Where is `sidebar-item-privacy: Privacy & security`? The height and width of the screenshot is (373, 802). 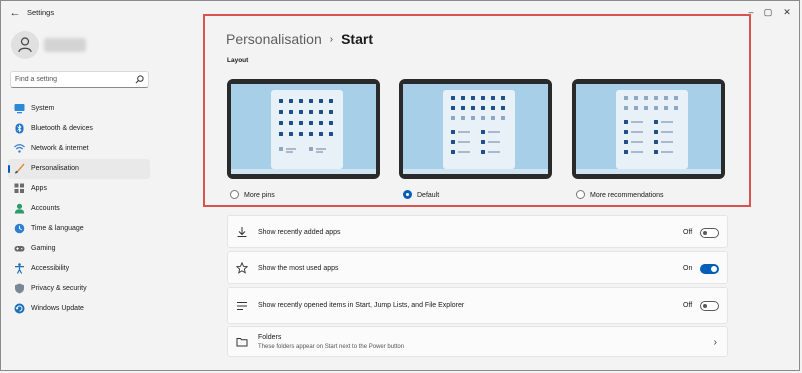 sidebar-item-privacy: Privacy & security is located at coordinates (79, 289).